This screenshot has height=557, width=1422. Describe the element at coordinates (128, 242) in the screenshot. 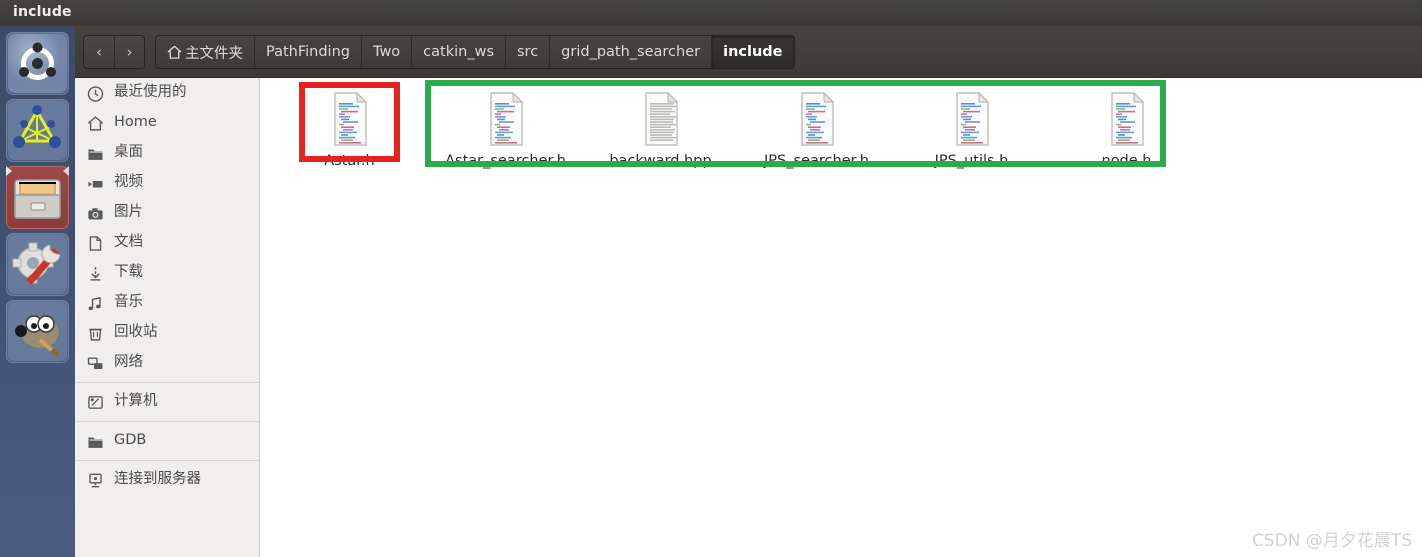

I see `sidebar-item-label: 文档` at that location.